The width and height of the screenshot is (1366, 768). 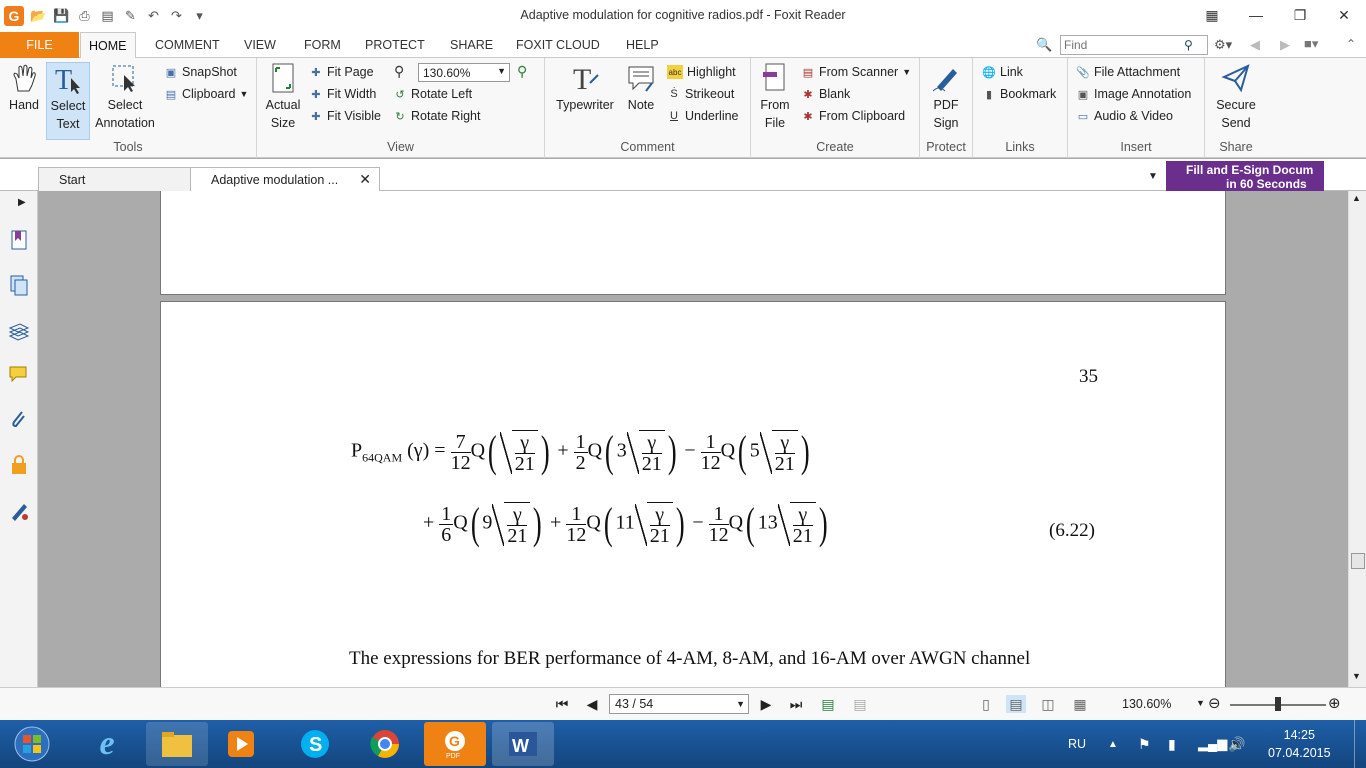 I want to click on from-scanner-button: ▤ From Scanner ▼, so click(x=856, y=72).